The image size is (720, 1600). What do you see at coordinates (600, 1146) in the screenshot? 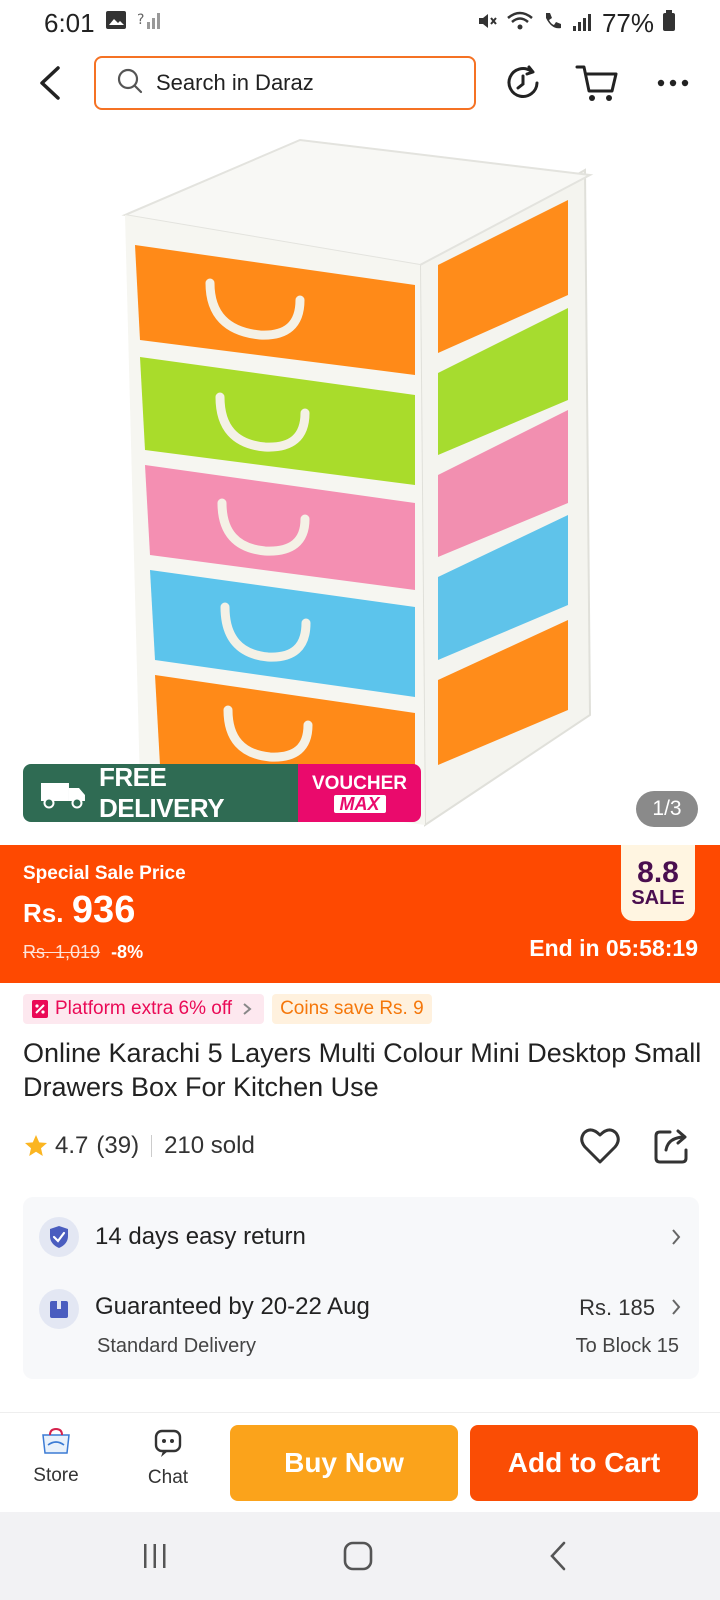
I see `wishlist-heart-icon` at bounding box center [600, 1146].